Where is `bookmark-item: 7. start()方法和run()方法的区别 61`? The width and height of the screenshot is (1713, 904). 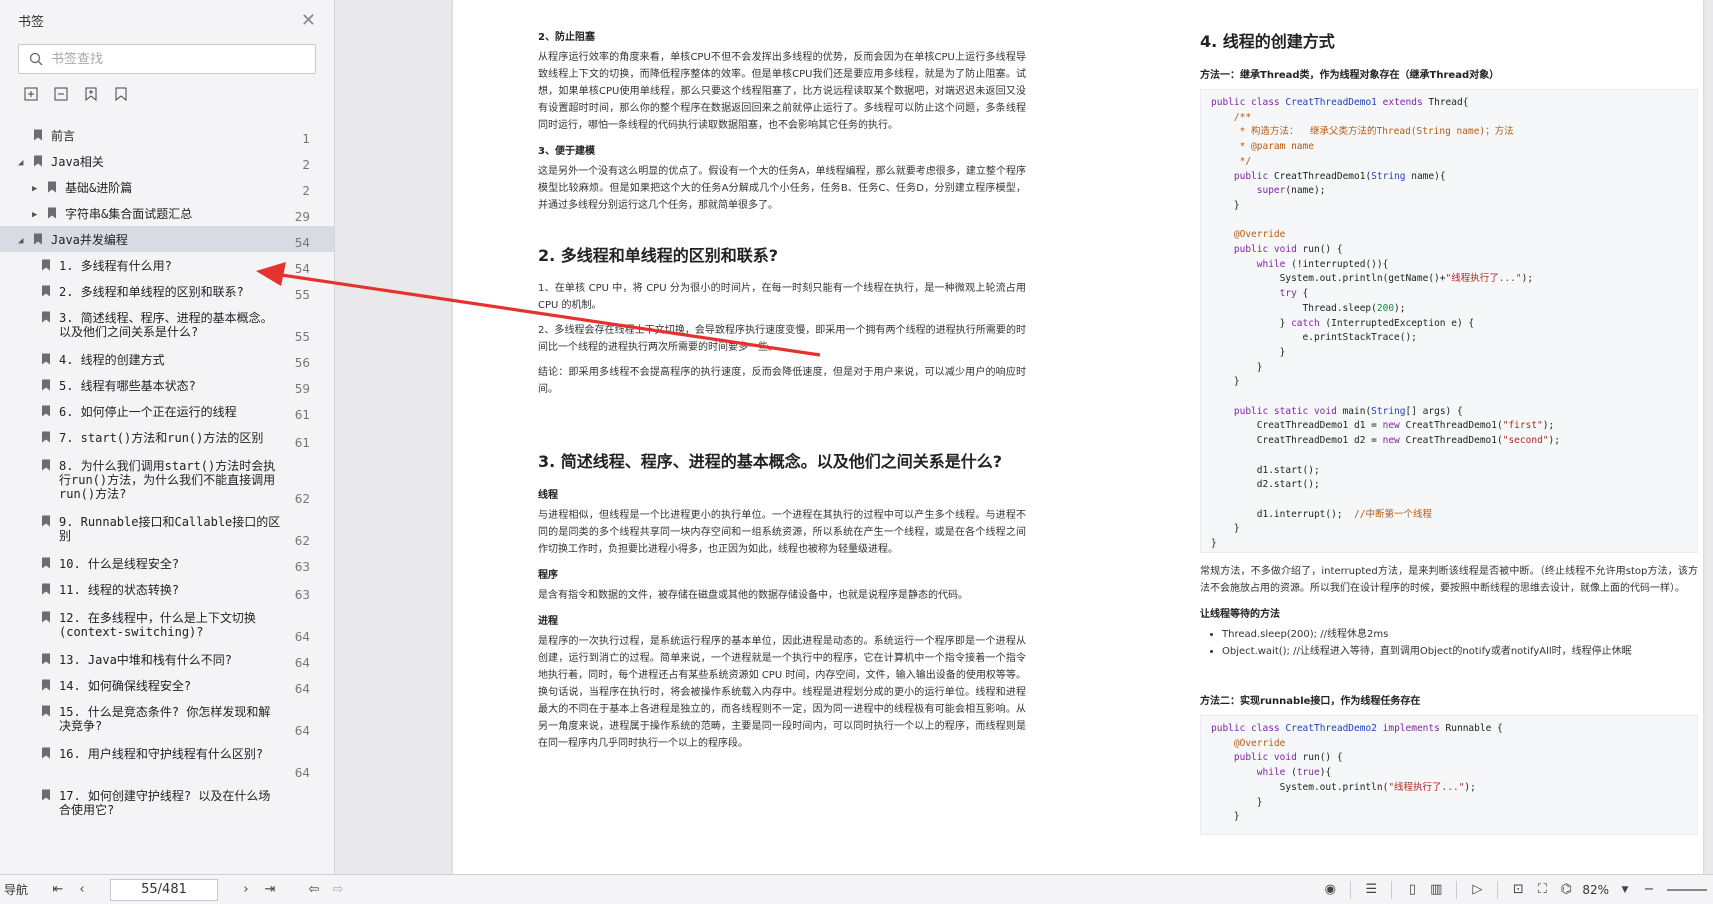
bookmark-item: 7. start()方法和run()方法的区别 61 is located at coordinates (167, 438).